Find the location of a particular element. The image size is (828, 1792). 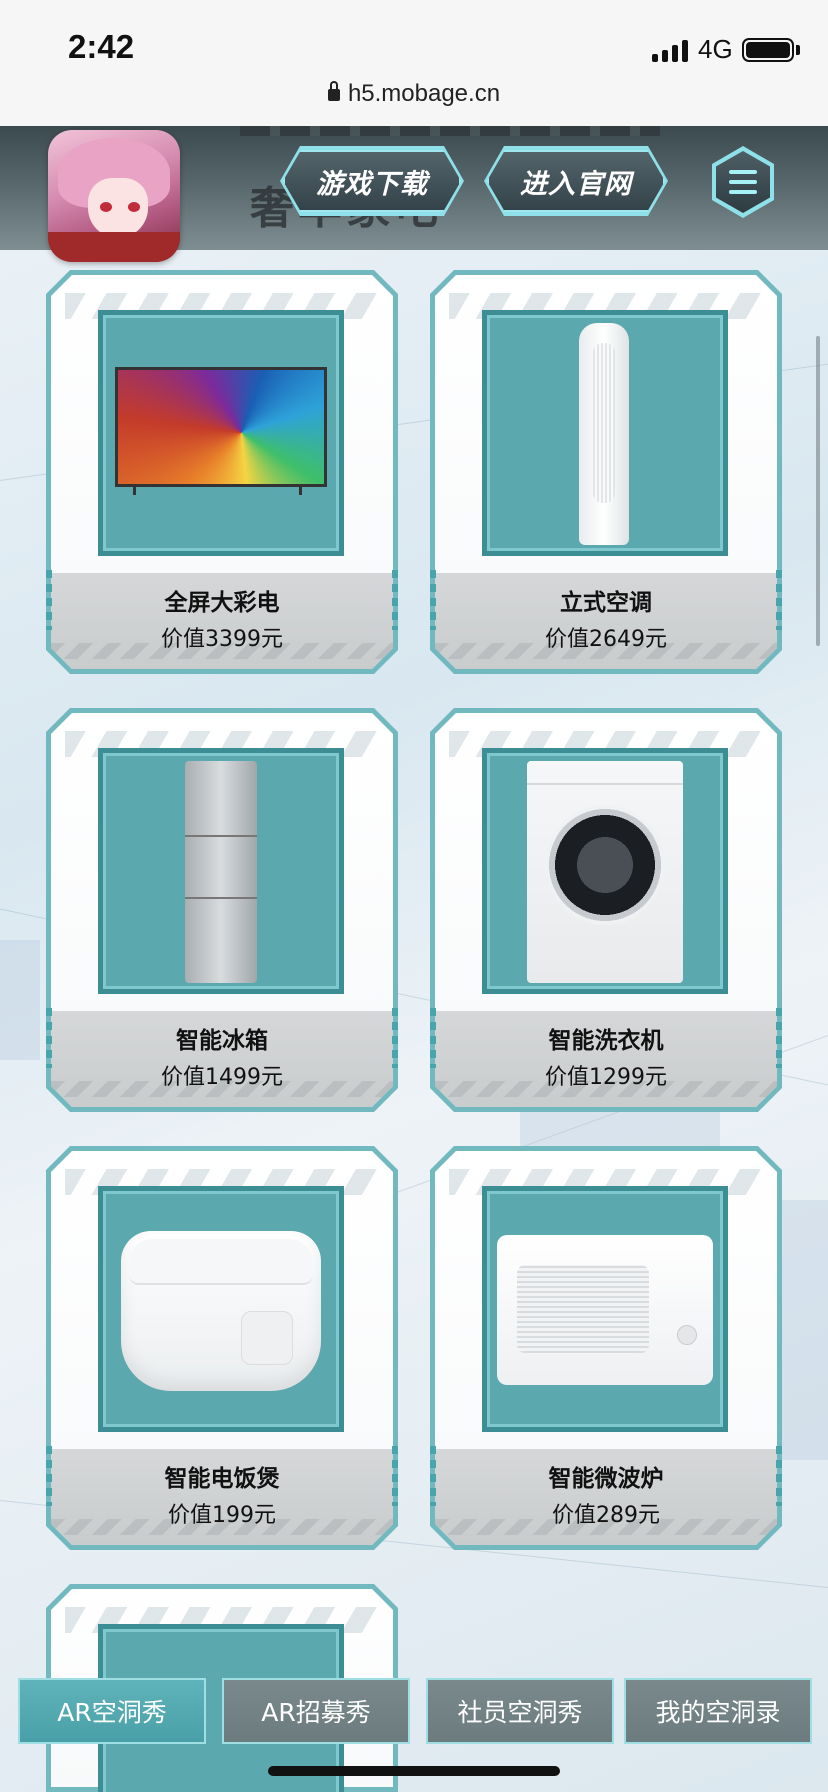

product-caption: 智能电饭煲 价值199元 is located at coordinates (222, 1497).